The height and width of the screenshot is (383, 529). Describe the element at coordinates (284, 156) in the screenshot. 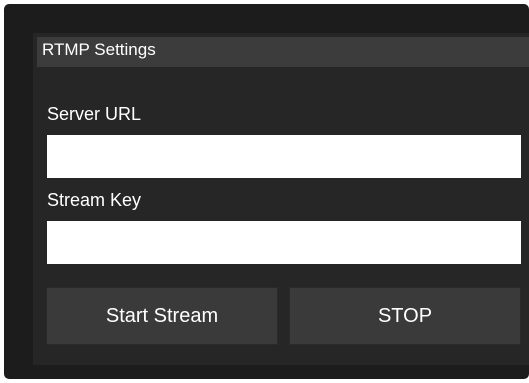

I see `server-url-input` at that location.